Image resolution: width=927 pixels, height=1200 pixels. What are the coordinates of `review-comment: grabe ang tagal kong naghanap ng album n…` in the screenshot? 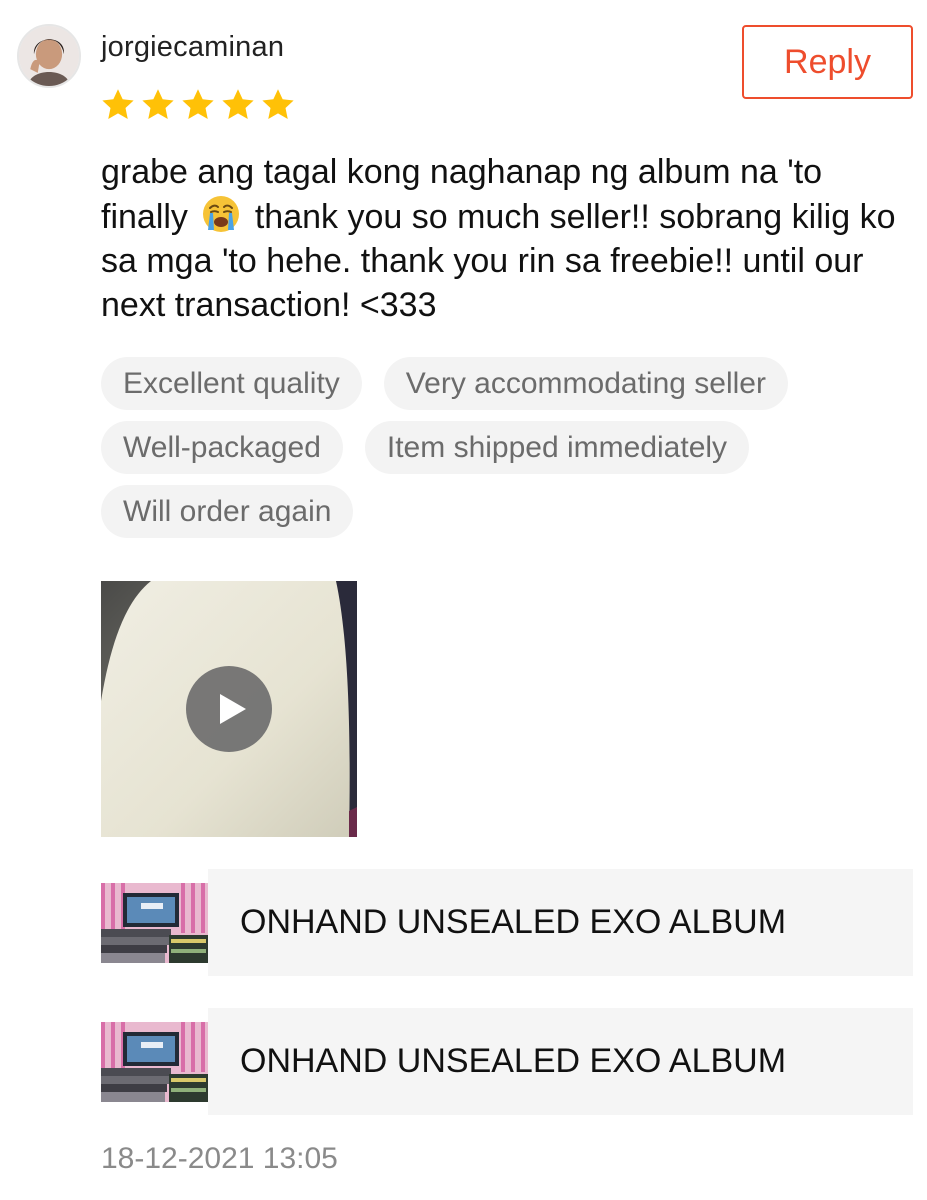 It's located at (508, 238).